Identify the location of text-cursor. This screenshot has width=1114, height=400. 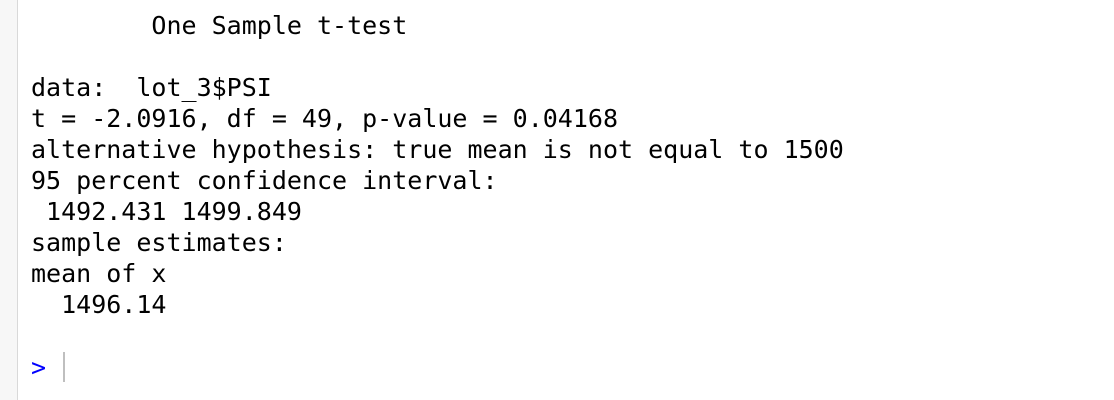
(64, 367).